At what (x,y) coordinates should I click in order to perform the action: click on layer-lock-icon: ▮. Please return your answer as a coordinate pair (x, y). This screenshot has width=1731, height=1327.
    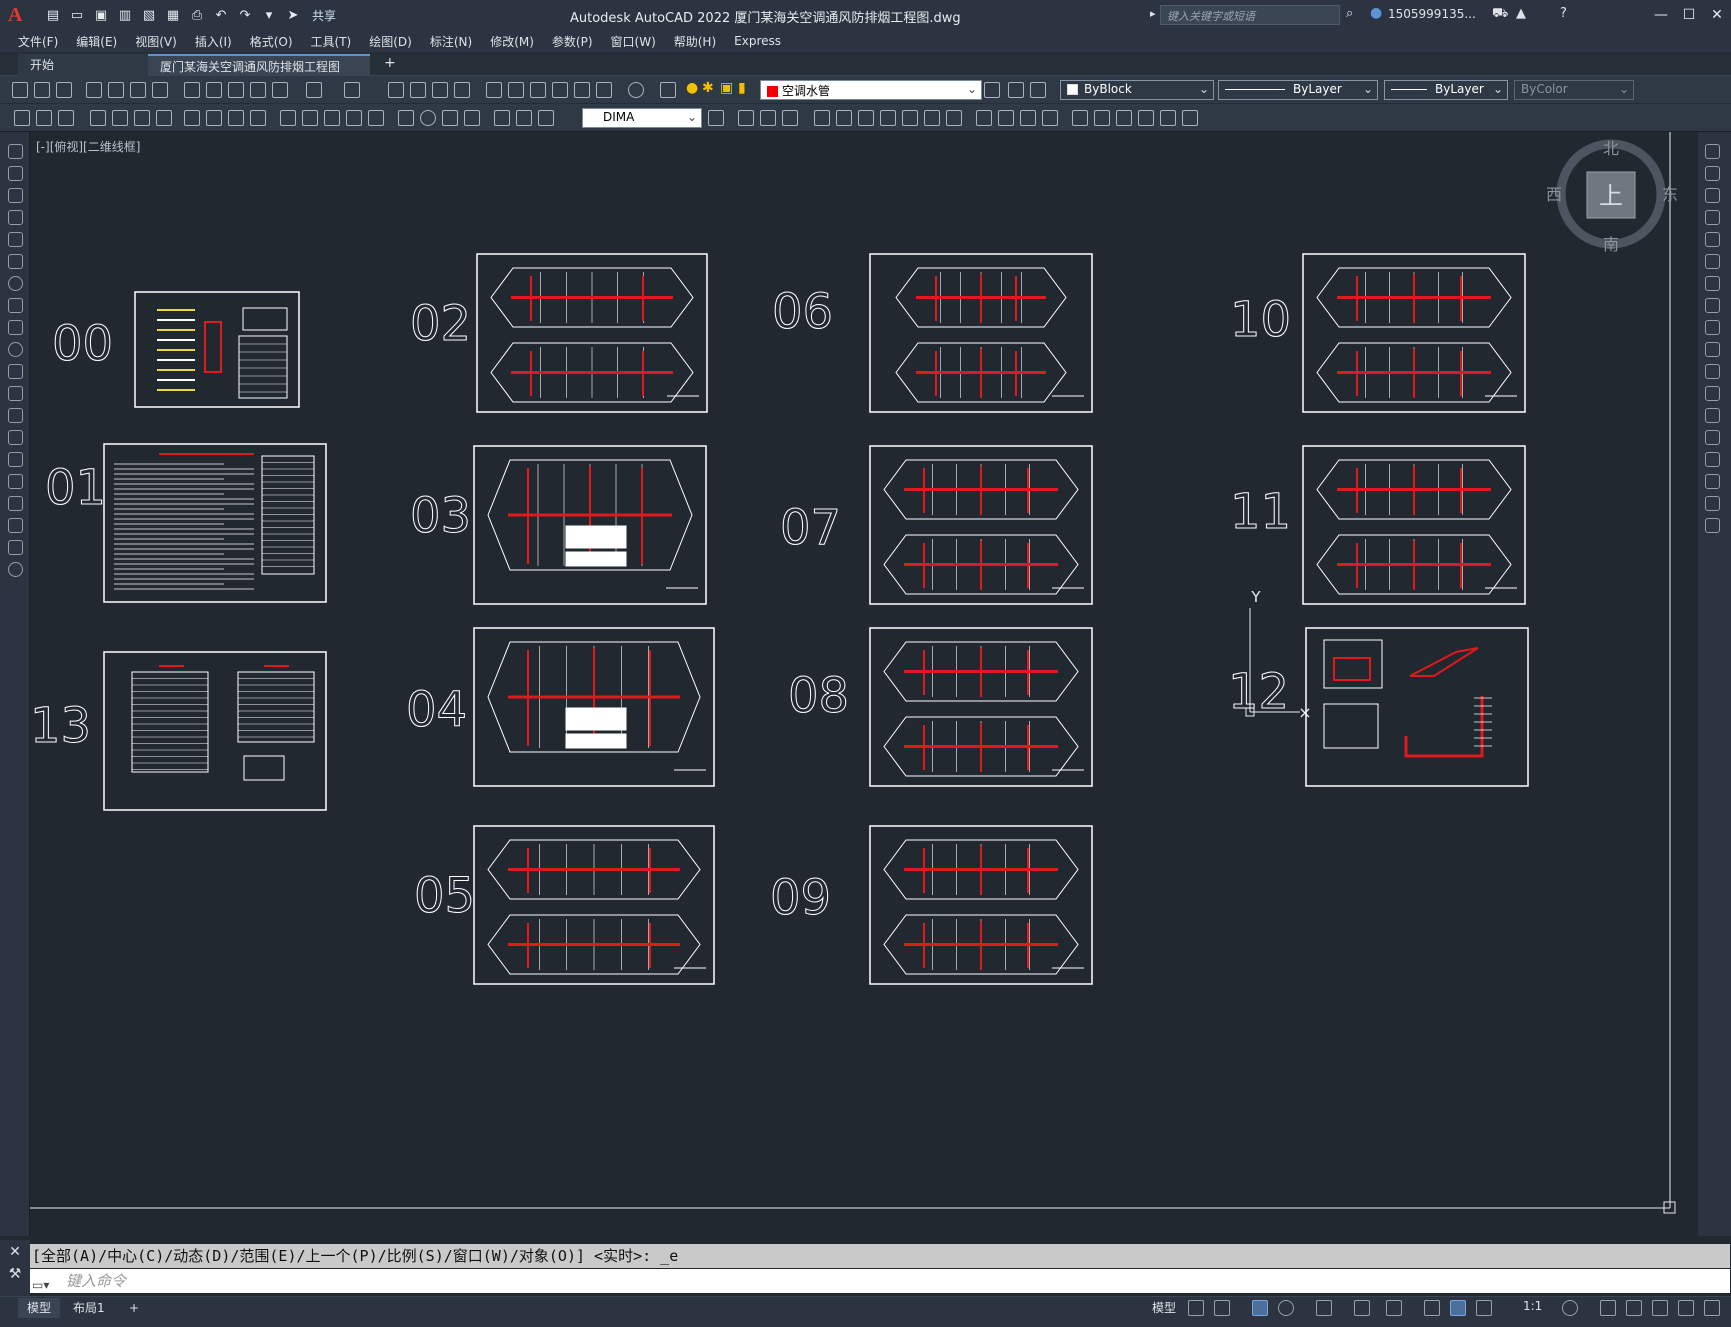
    Looking at the image, I should click on (742, 88).